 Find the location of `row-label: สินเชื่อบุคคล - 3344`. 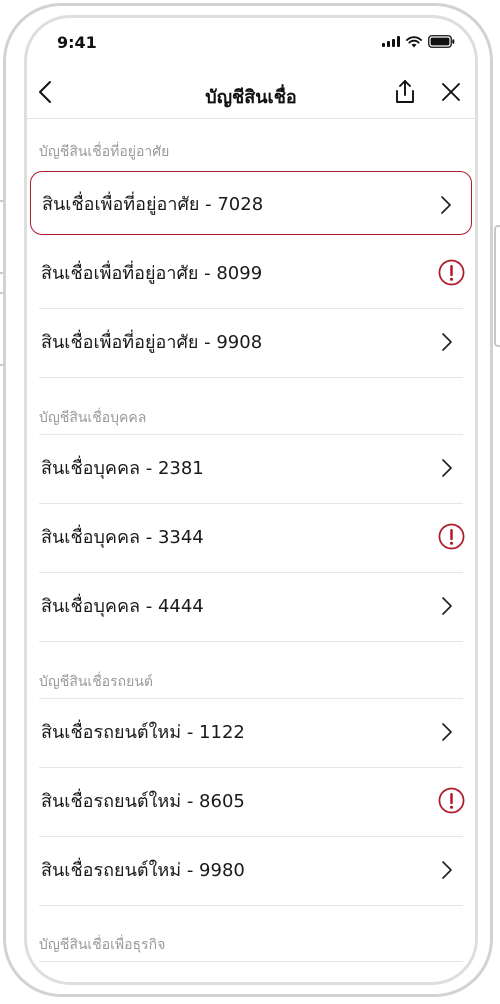

row-label: สินเชื่อบุคคล - 3344 is located at coordinates (122, 537).